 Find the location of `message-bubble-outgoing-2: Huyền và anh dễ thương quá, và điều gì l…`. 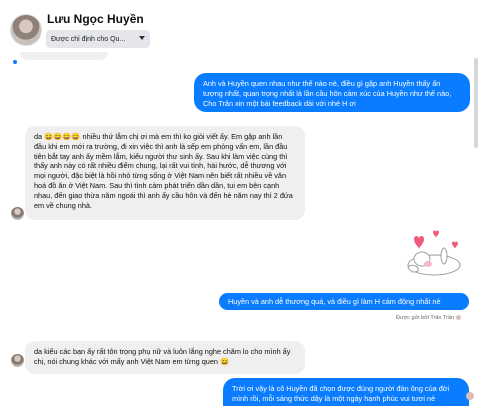

message-bubble-outgoing-2: Huyền và anh dễ thương quá, và điều gì l… is located at coordinates (344, 301).